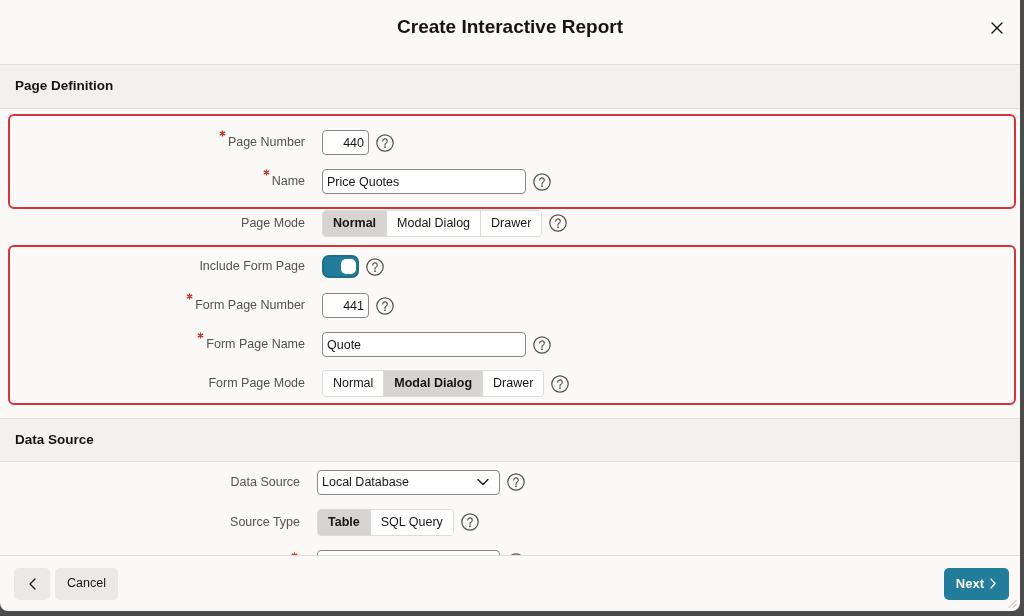  Describe the element at coordinates (411, 522) in the screenshot. I see `segment-option: SQL Query` at that location.